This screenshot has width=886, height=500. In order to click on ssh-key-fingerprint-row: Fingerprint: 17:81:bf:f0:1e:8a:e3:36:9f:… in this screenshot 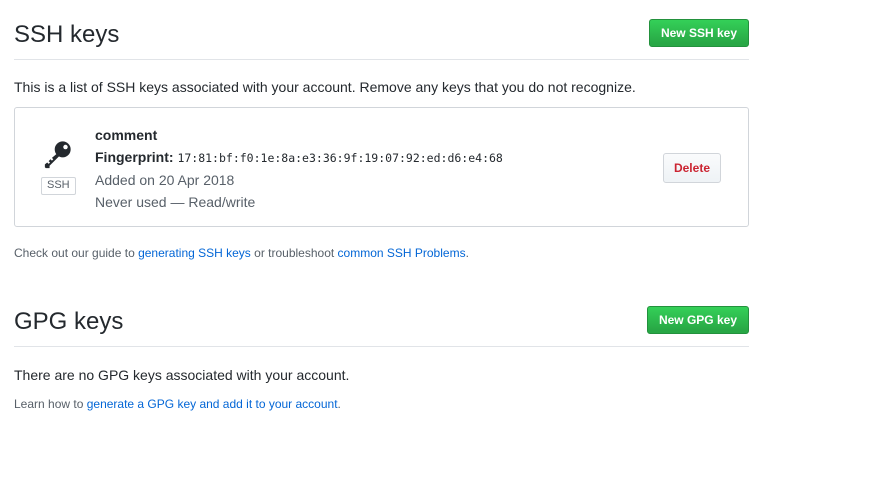, I will do `click(299, 157)`.